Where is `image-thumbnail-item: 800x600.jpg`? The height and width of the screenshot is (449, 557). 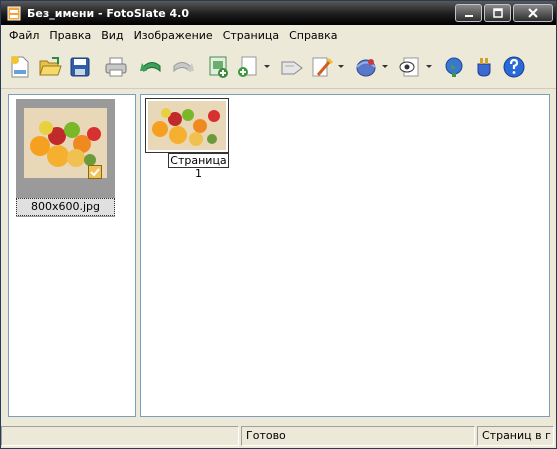 image-thumbnail-item: 800x600.jpg is located at coordinates (65, 158).